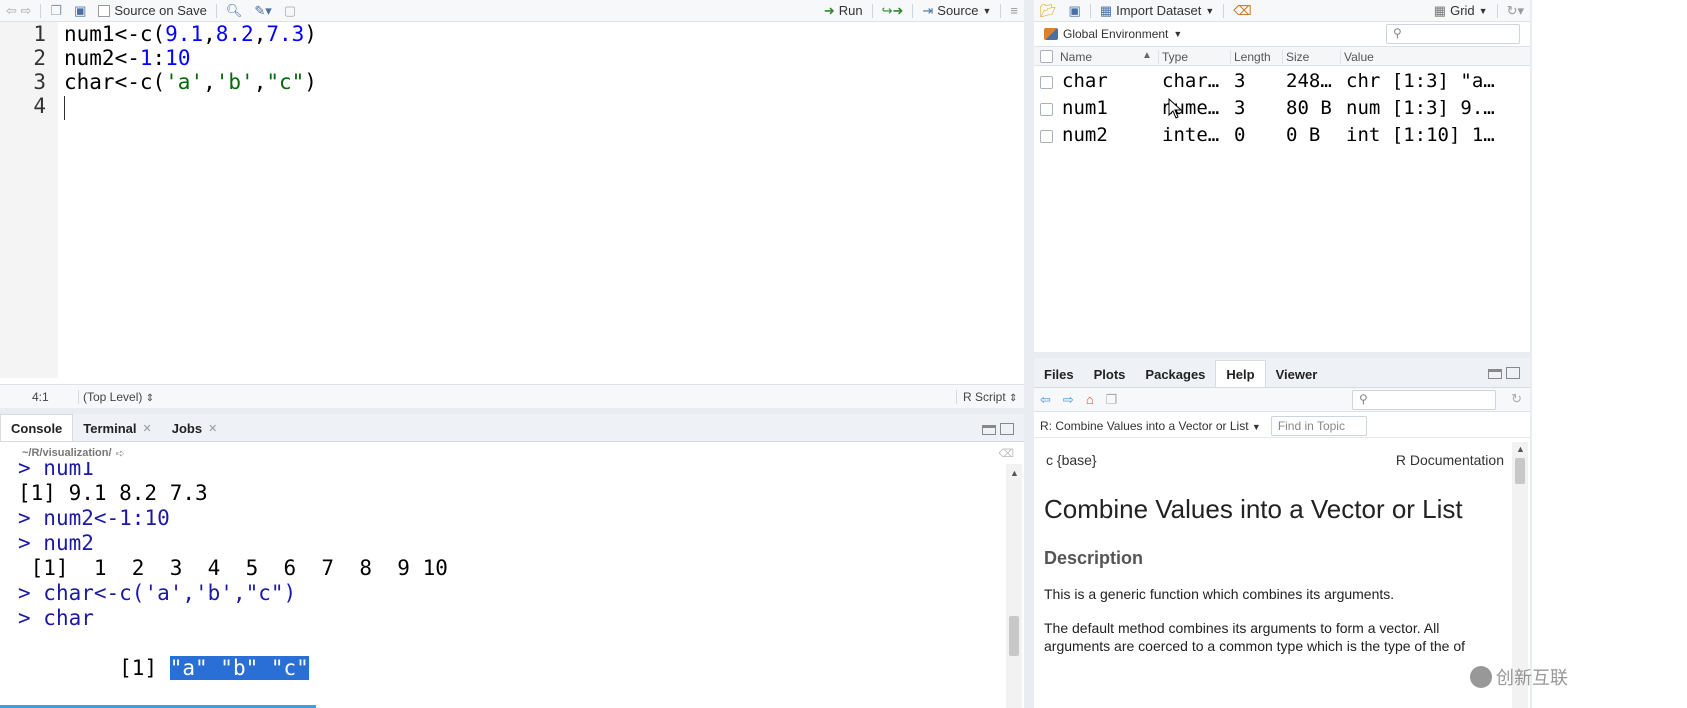  Describe the element at coordinates (1515, 11) in the screenshot. I see `refresh-icon: ↻▾` at that location.